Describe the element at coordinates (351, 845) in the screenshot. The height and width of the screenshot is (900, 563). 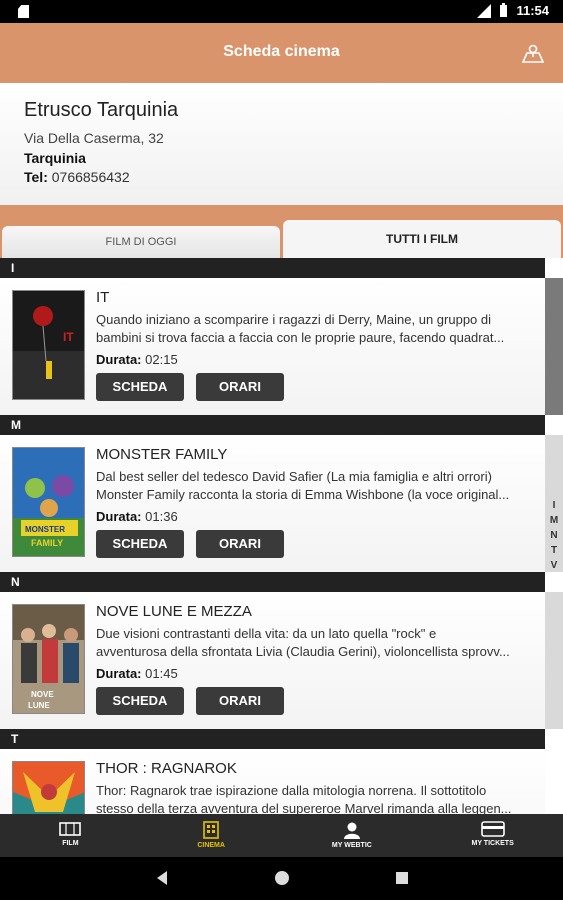
I see `nav-label: MY WEBTIC` at that location.